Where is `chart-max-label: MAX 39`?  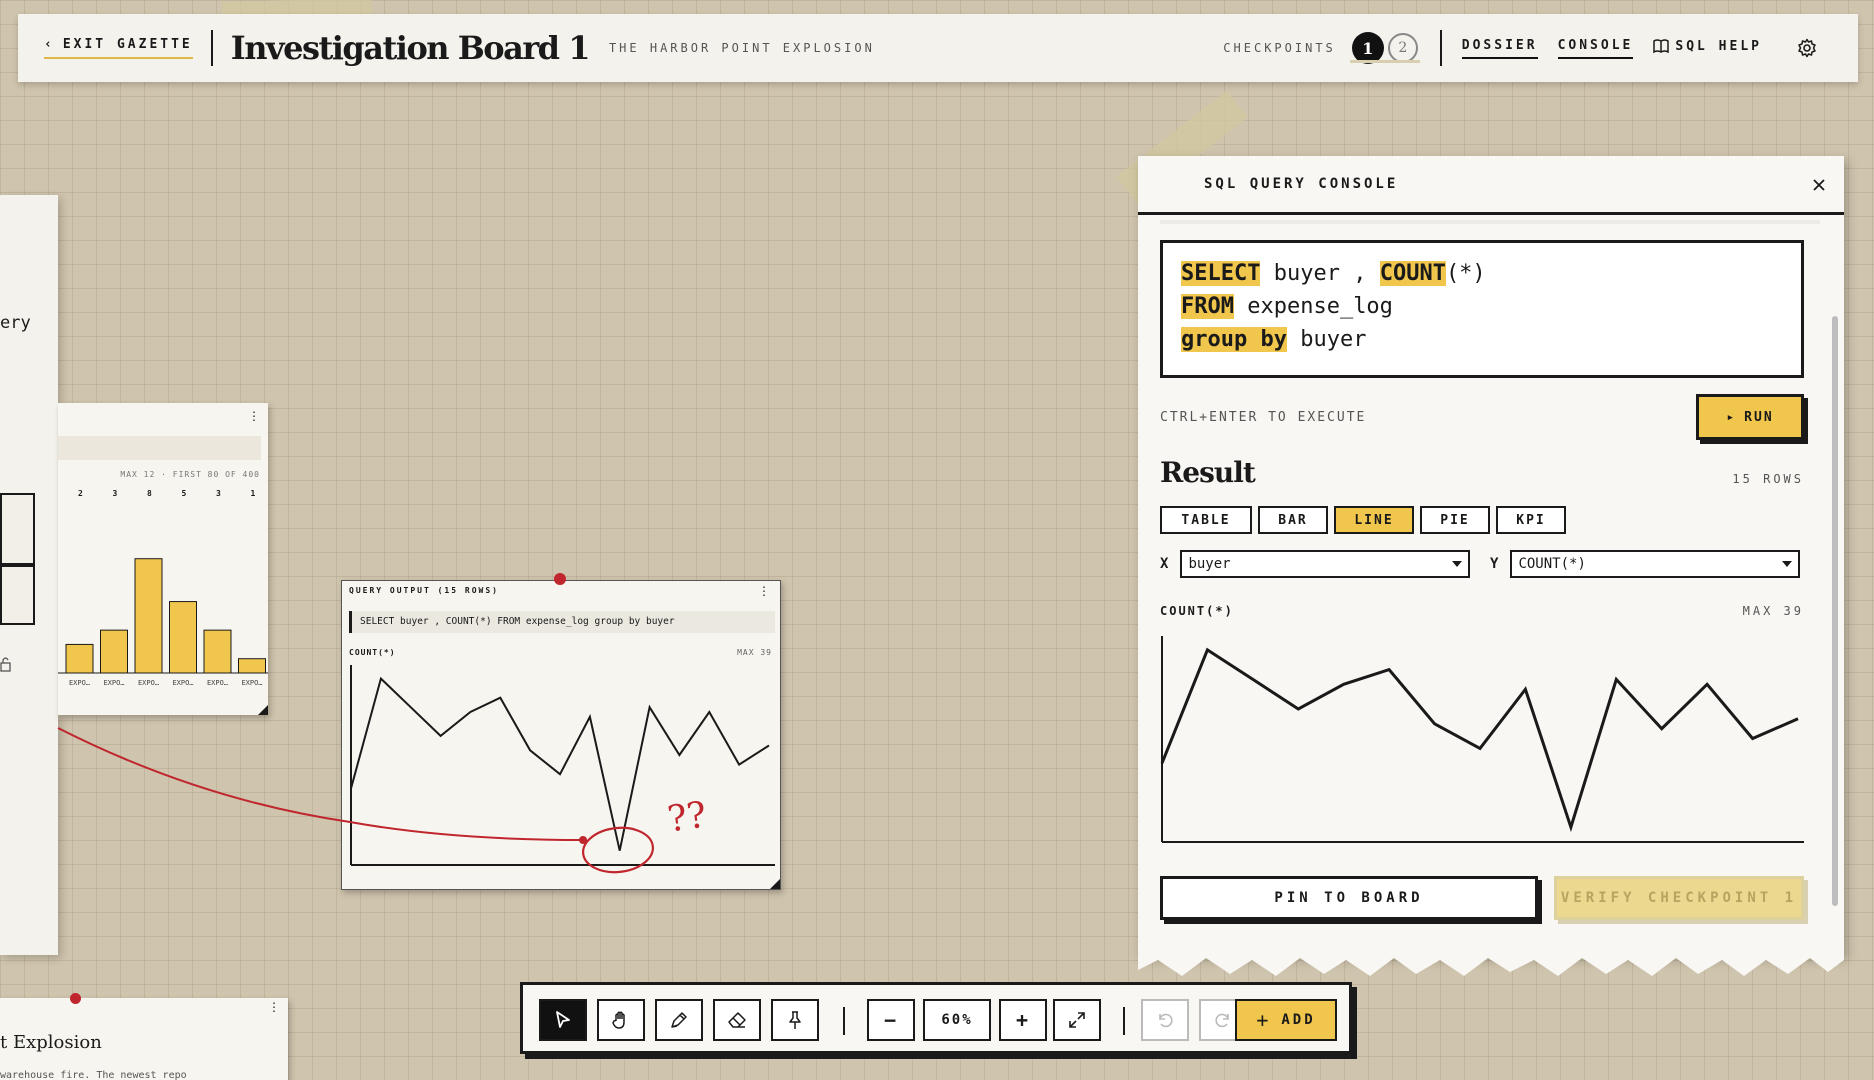
chart-max-label: MAX 39 is located at coordinates (1773, 611).